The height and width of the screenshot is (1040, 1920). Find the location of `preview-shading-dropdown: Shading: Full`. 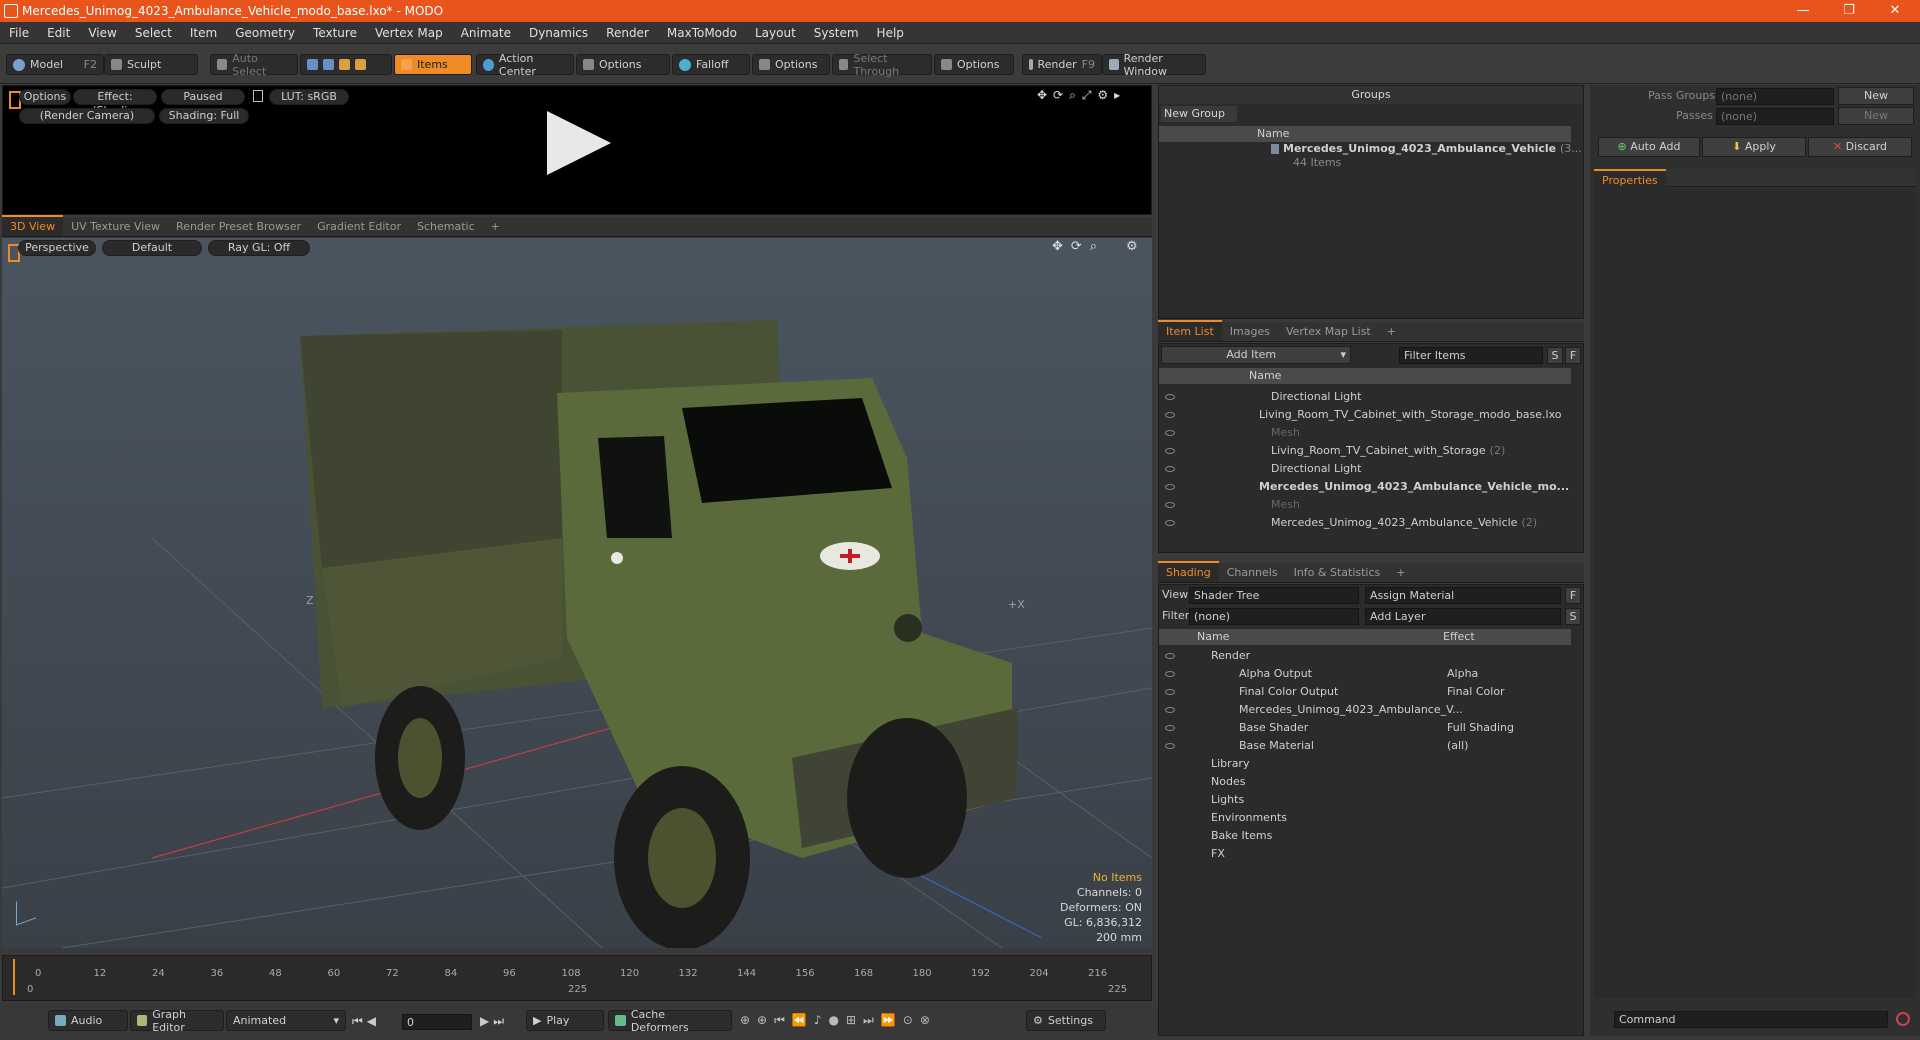

preview-shading-dropdown: Shading: Full is located at coordinates (204, 116).